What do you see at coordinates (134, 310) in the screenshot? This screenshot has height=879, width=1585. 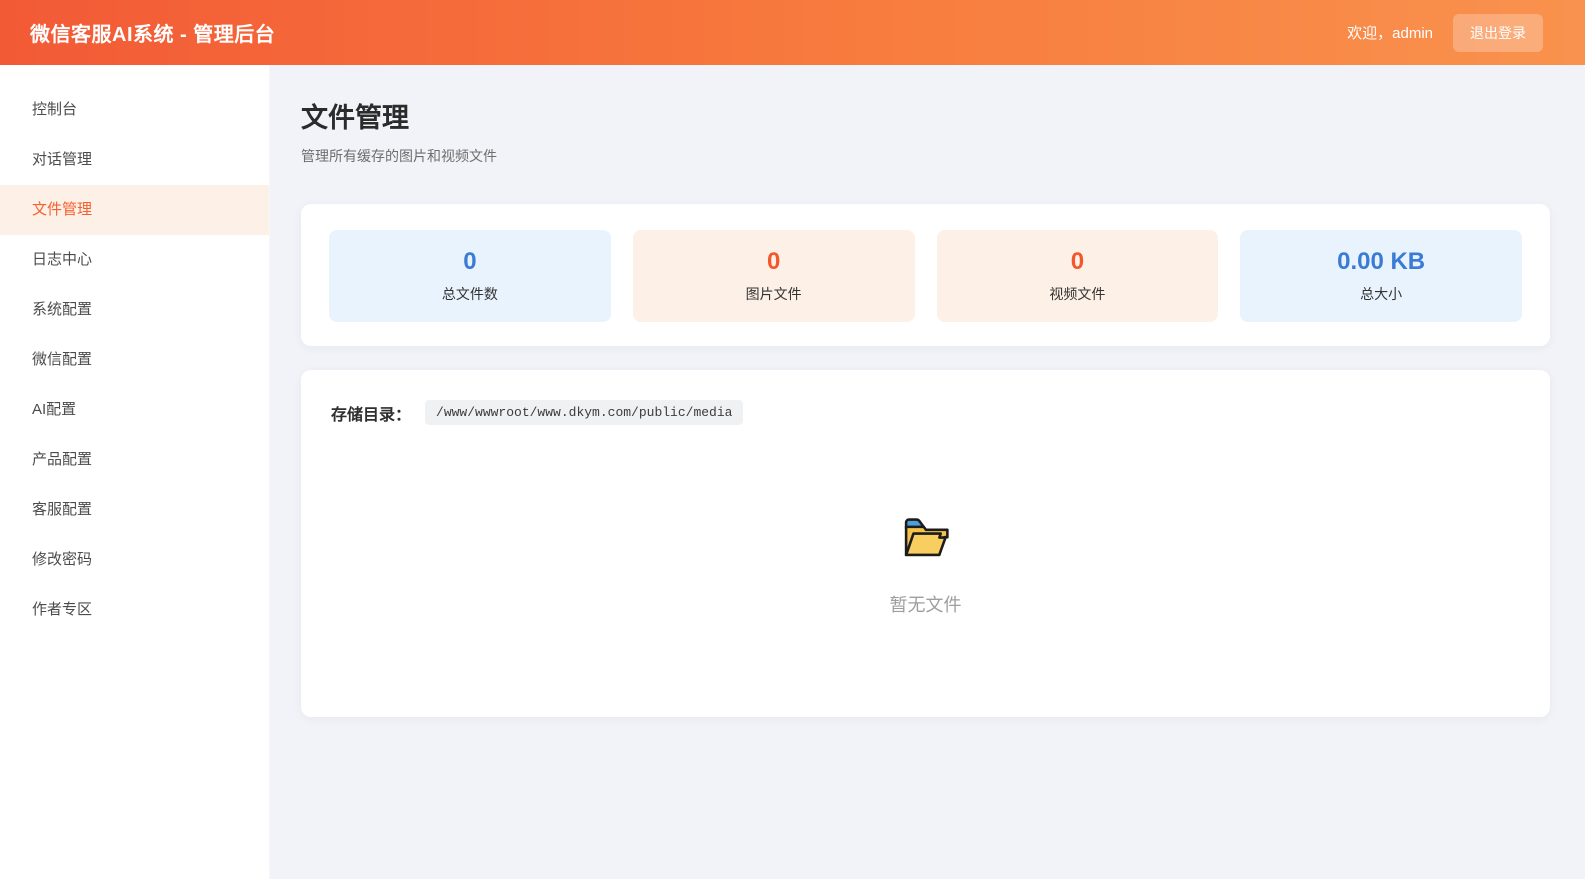 I see `sidebar-item-system-config: 系统配置` at bounding box center [134, 310].